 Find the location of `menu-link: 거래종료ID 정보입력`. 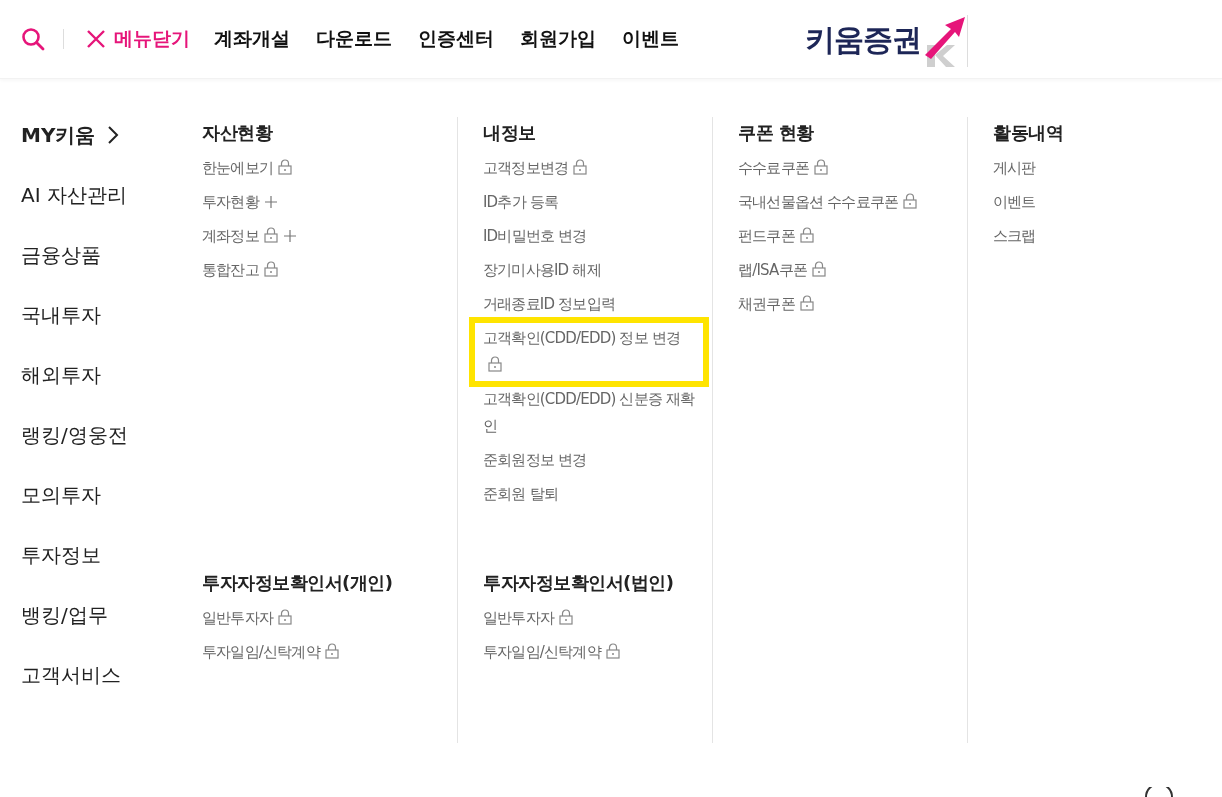

menu-link: 거래종료ID 정보입력 is located at coordinates (549, 308).